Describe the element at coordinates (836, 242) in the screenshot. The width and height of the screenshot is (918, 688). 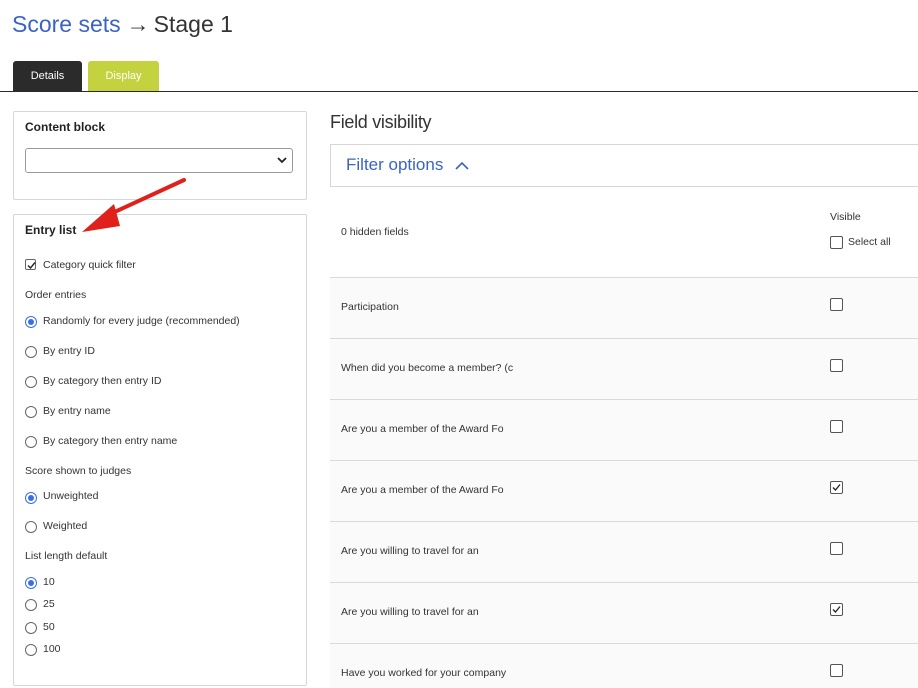
I see `select-all-checkbox` at that location.